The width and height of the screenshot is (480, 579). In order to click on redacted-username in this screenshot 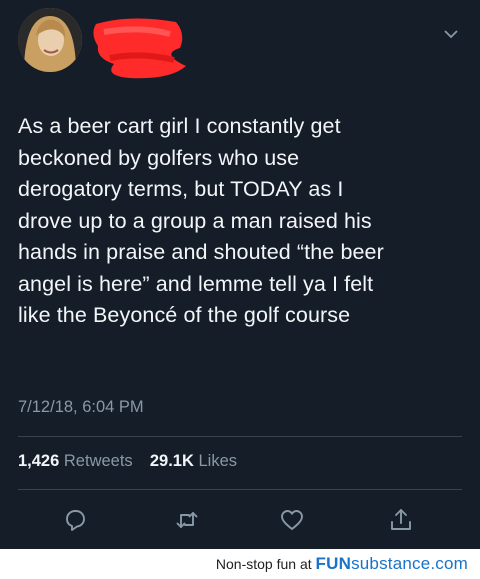, I will do `click(140, 49)`.